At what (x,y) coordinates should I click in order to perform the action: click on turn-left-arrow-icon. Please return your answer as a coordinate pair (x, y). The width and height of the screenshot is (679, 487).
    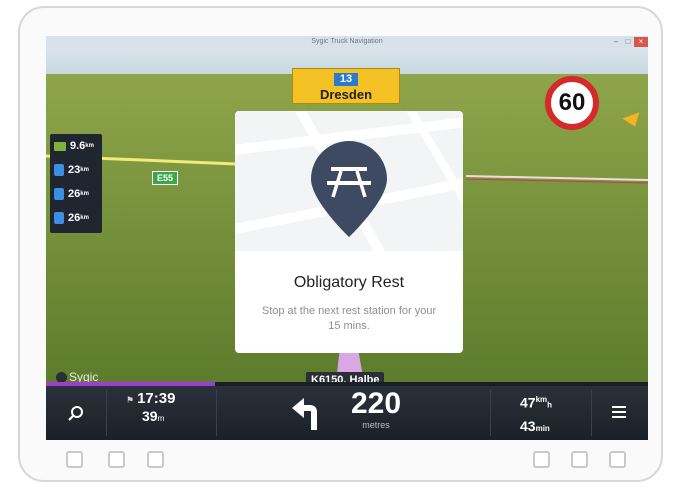
    Looking at the image, I should click on (304, 414).